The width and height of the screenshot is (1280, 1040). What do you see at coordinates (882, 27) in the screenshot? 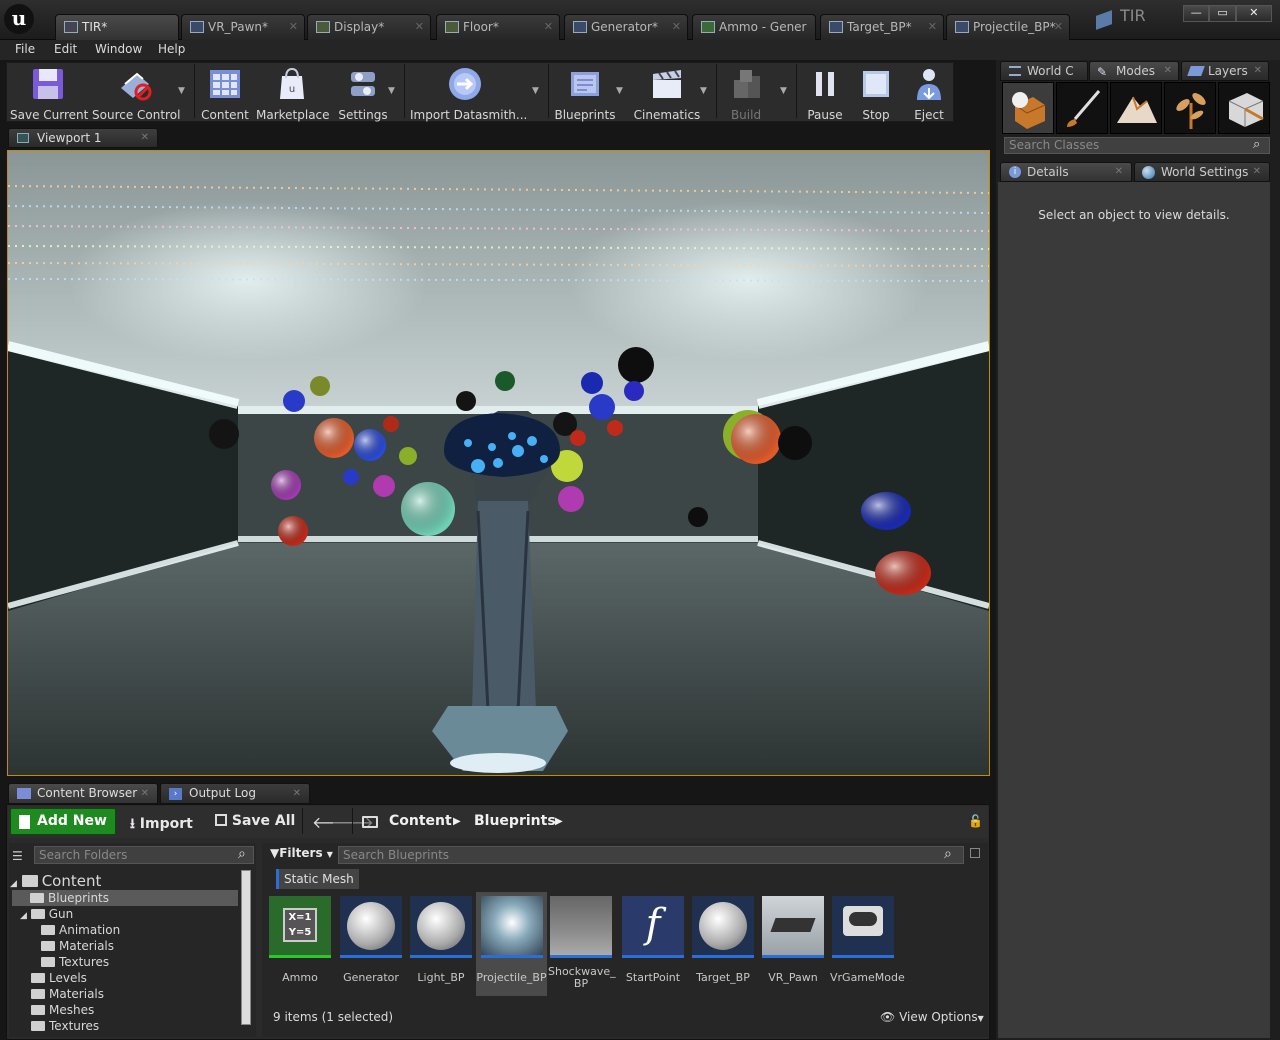
I see `tab-target-bp: Target_BP* ✕` at bounding box center [882, 27].